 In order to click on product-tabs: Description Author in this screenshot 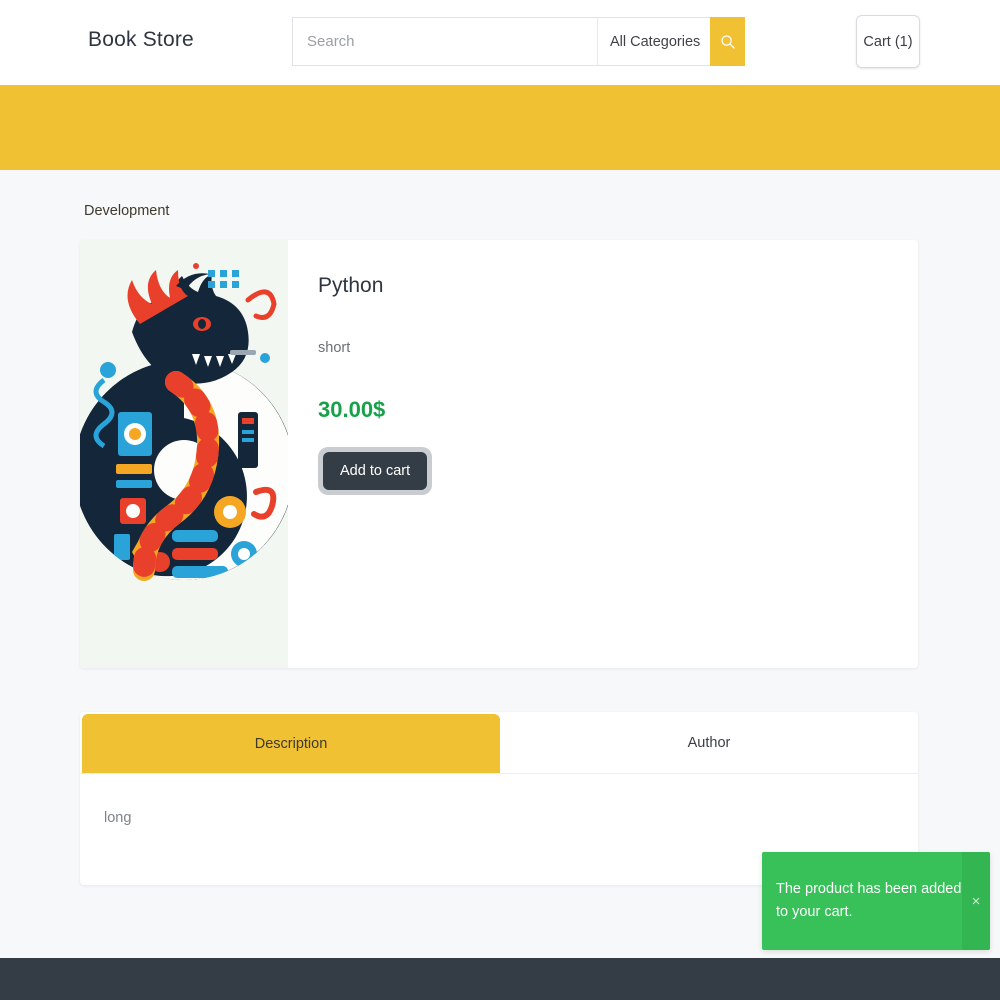, I will do `click(499, 743)`.